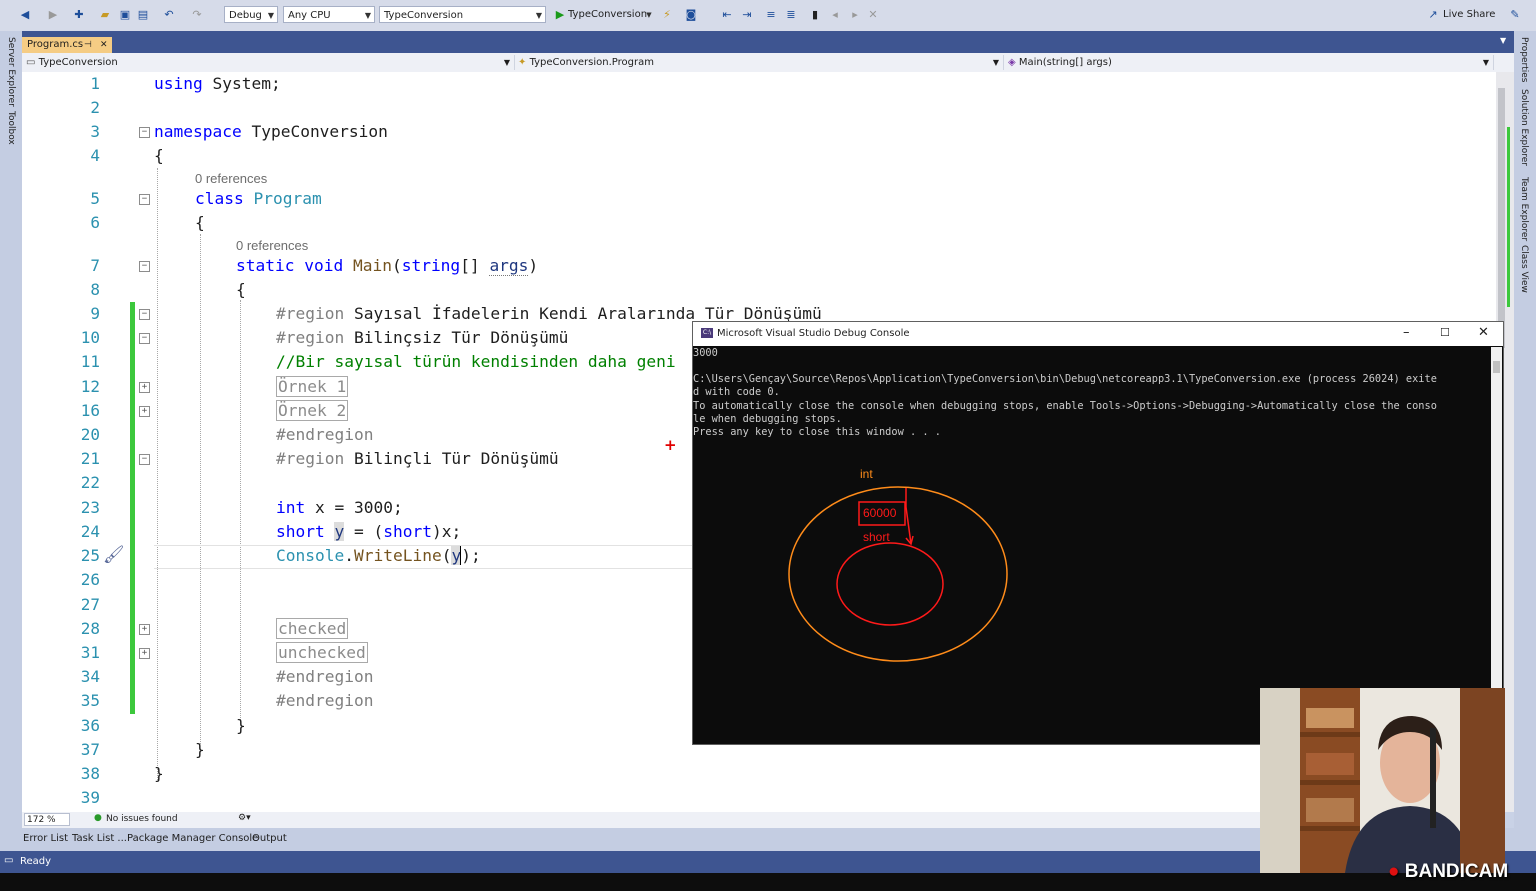  What do you see at coordinates (670, 445) in the screenshot?
I see `pen-cursor-marker: +` at bounding box center [670, 445].